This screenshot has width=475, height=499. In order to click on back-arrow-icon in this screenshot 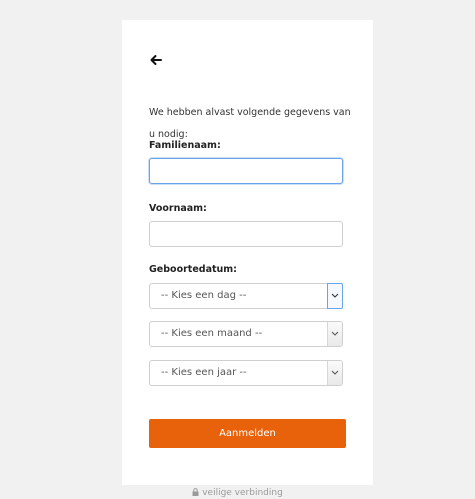, I will do `click(156, 59)`.